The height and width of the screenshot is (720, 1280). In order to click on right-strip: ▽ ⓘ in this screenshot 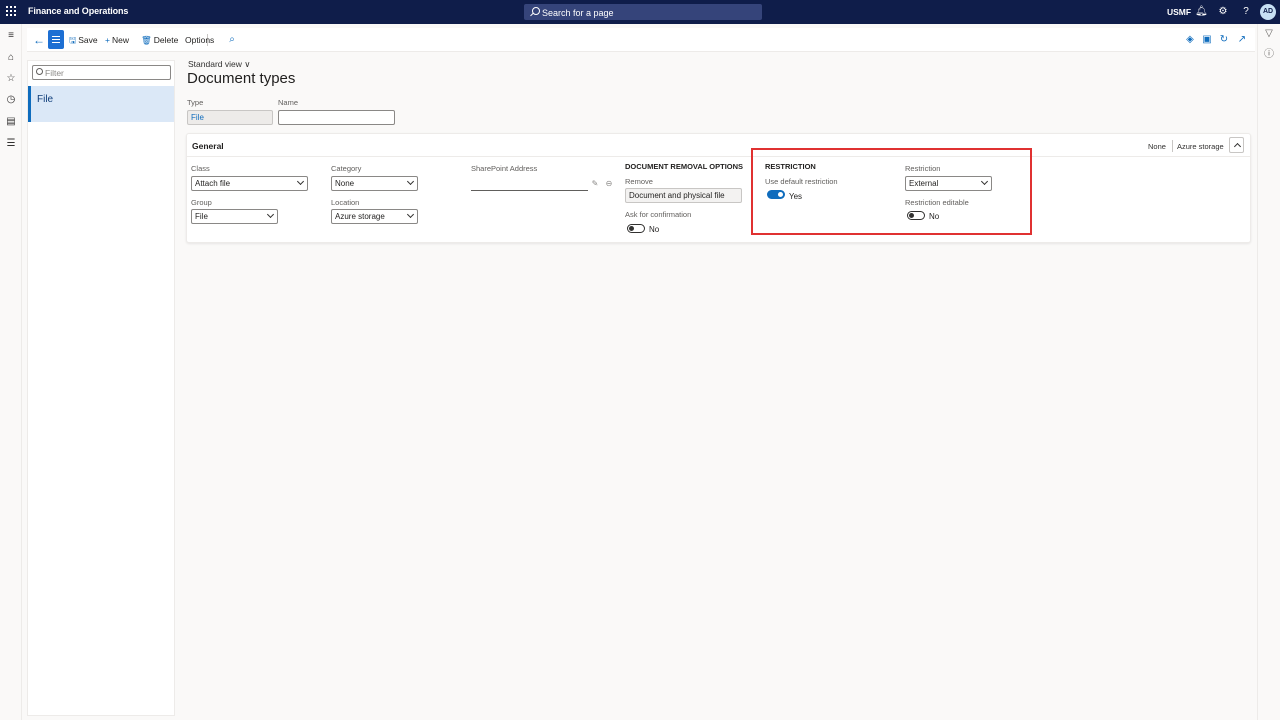, I will do `click(1268, 372)`.